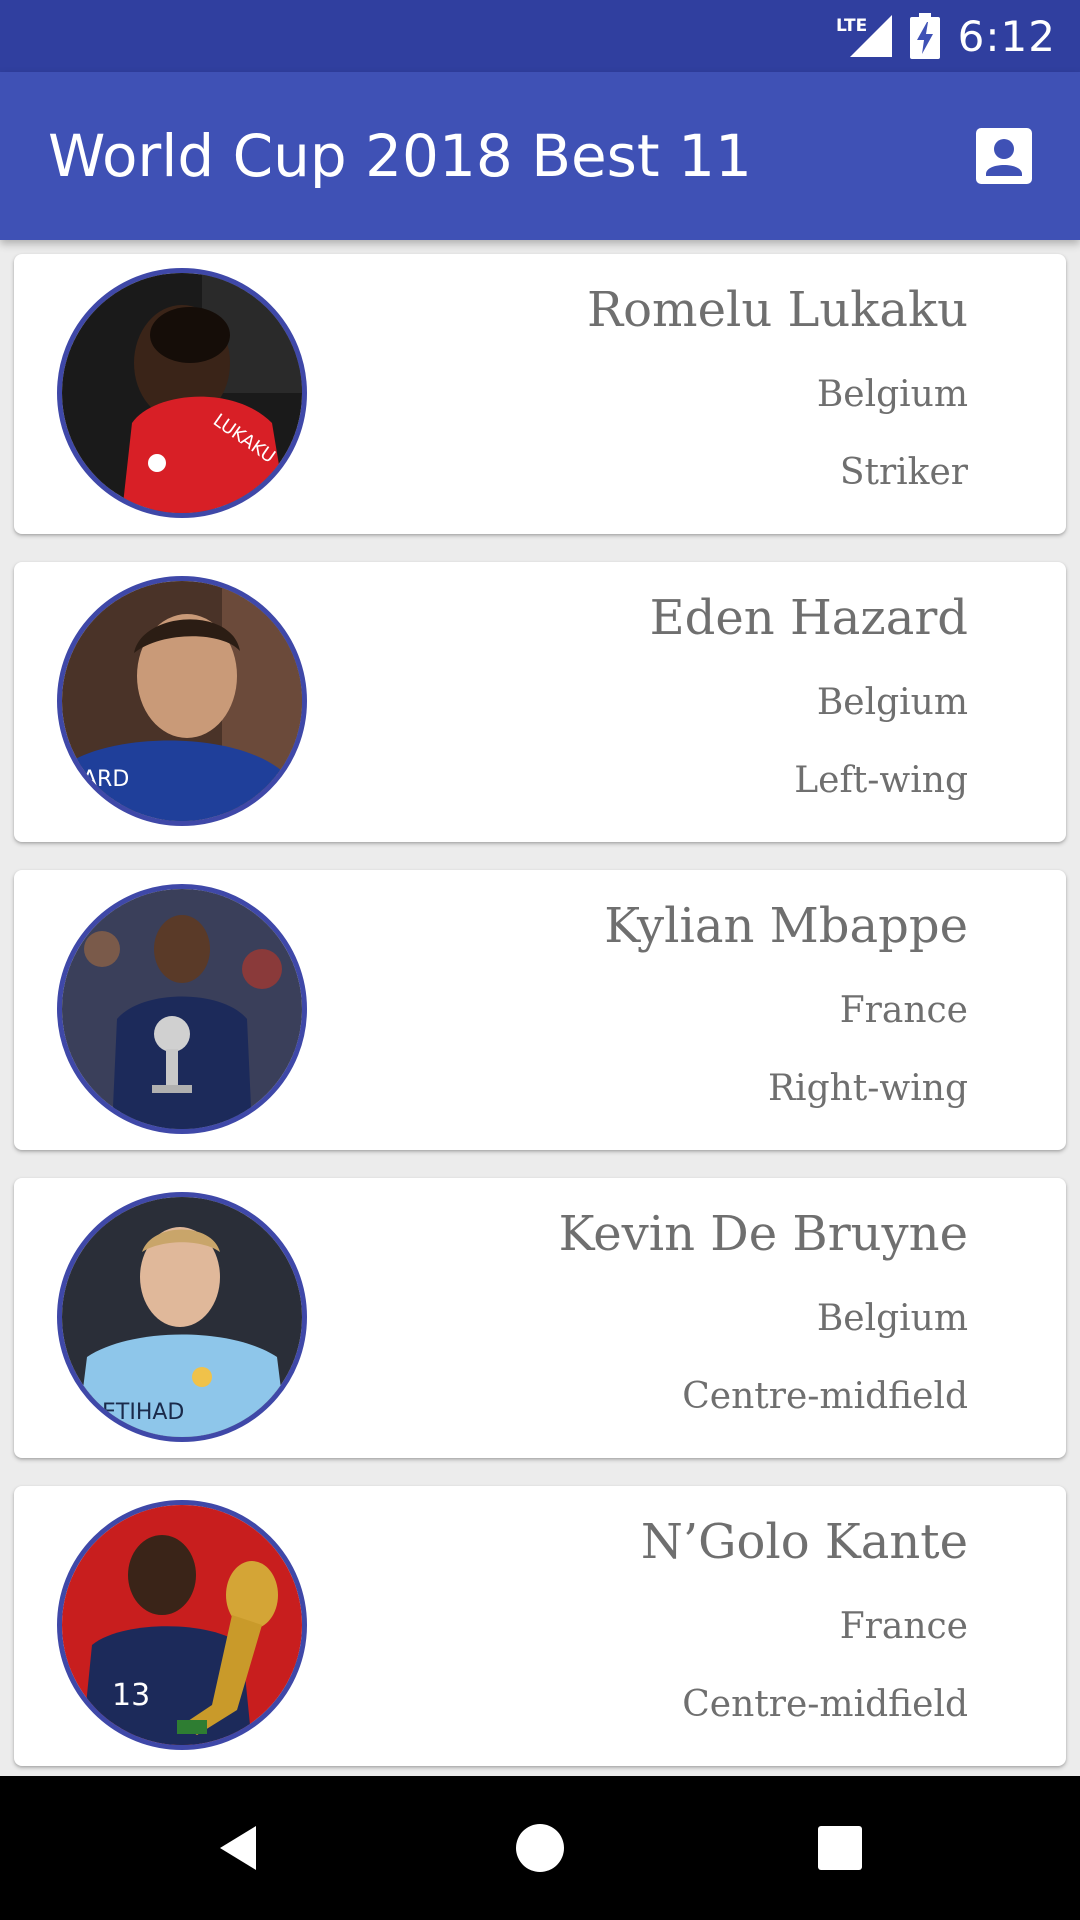  I want to click on app-bar: World Cup 2018 Best 11, so click(540, 156).